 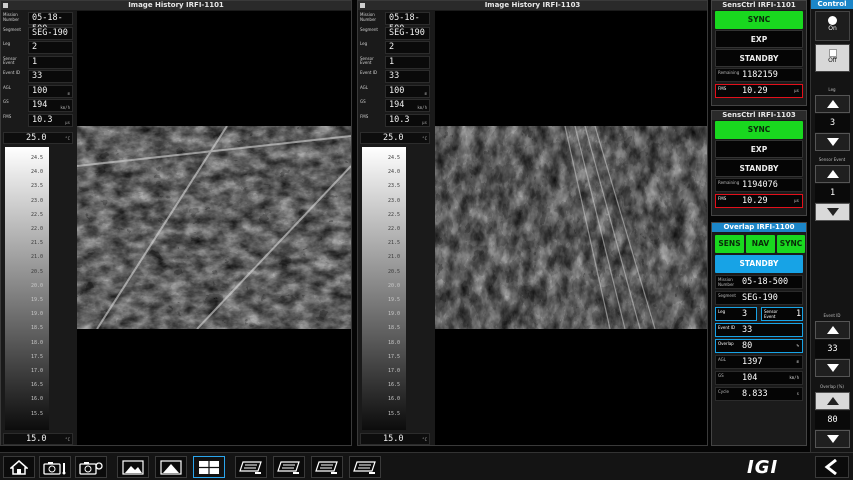 I want to click on panel-title: Overlap IRFI-1100, so click(x=759, y=227).